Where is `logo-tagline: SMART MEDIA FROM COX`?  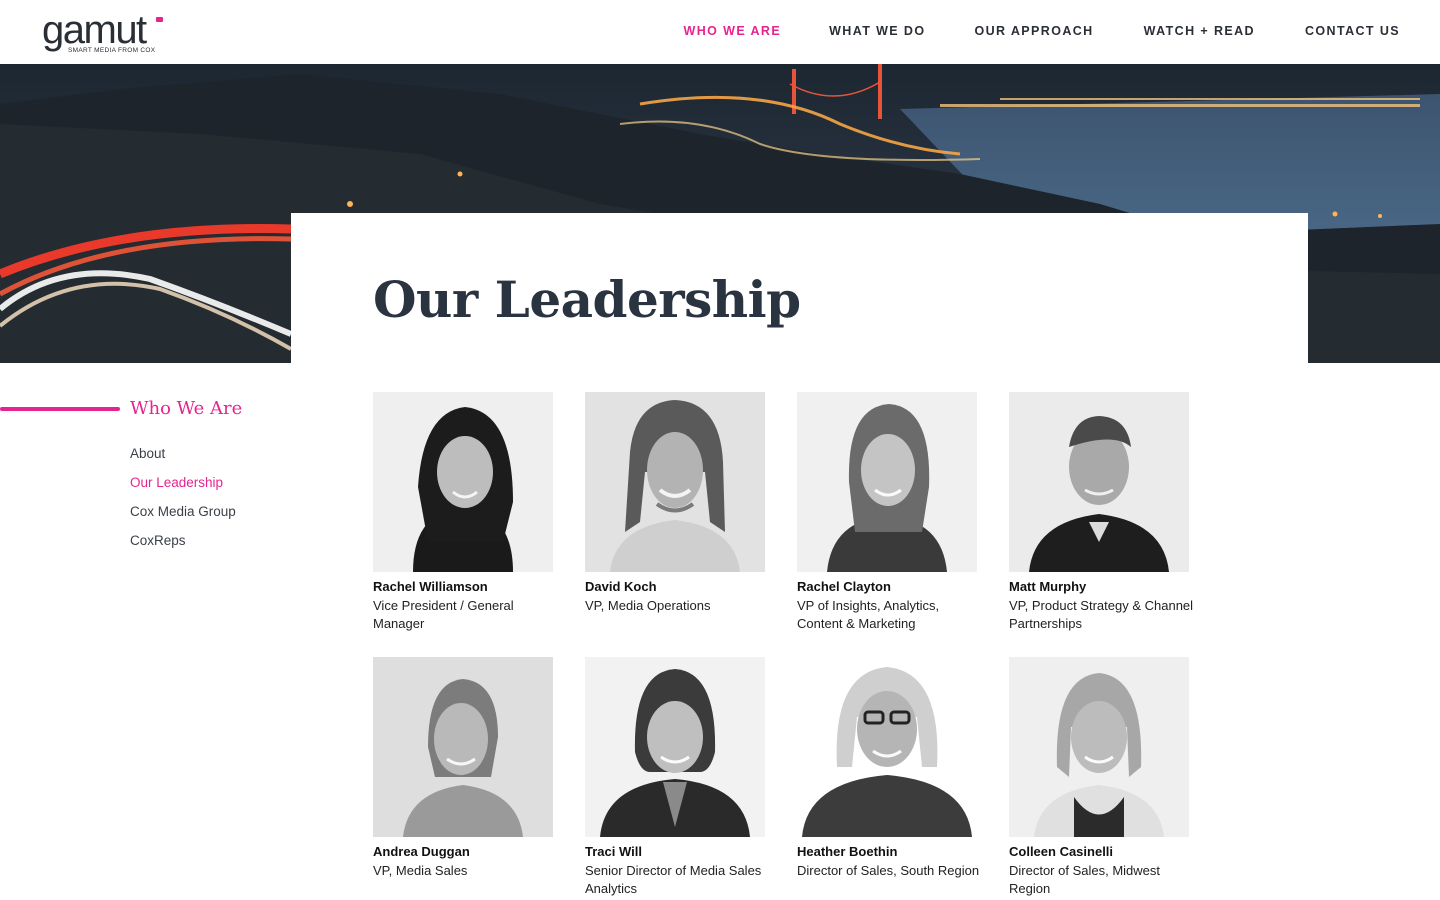 logo-tagline: SMART MEDIA FROM COX is located at coordinates (112, 50).